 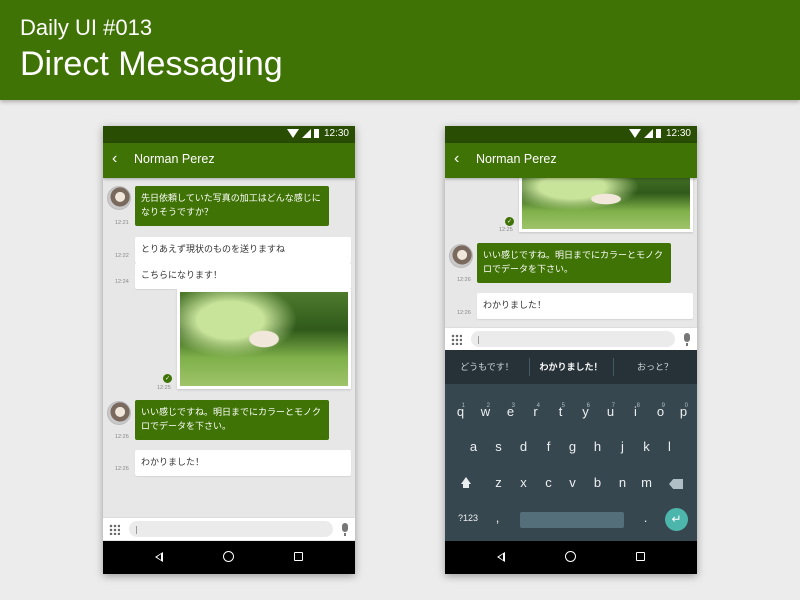 What do you see at coordinates (571, 160) in the screenshot?
I see `app-bar: ‹ Norman Perez` at bounding box center [571, 160].